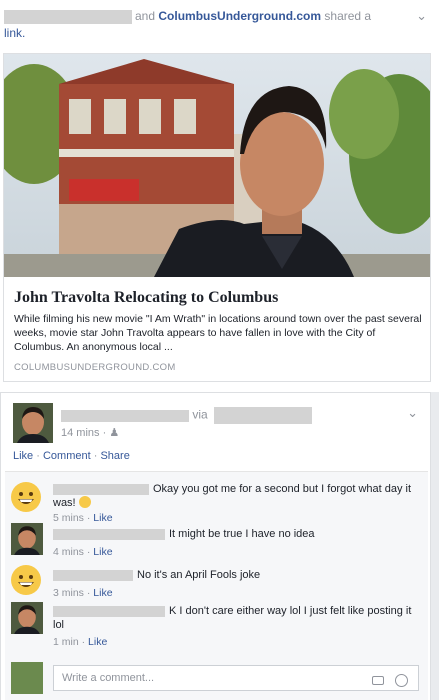 Image resolution: width=439 pixels, height=700 pixels. I want to click on link-title: John Travolta Relocating to Columbus, so click(146, 298).